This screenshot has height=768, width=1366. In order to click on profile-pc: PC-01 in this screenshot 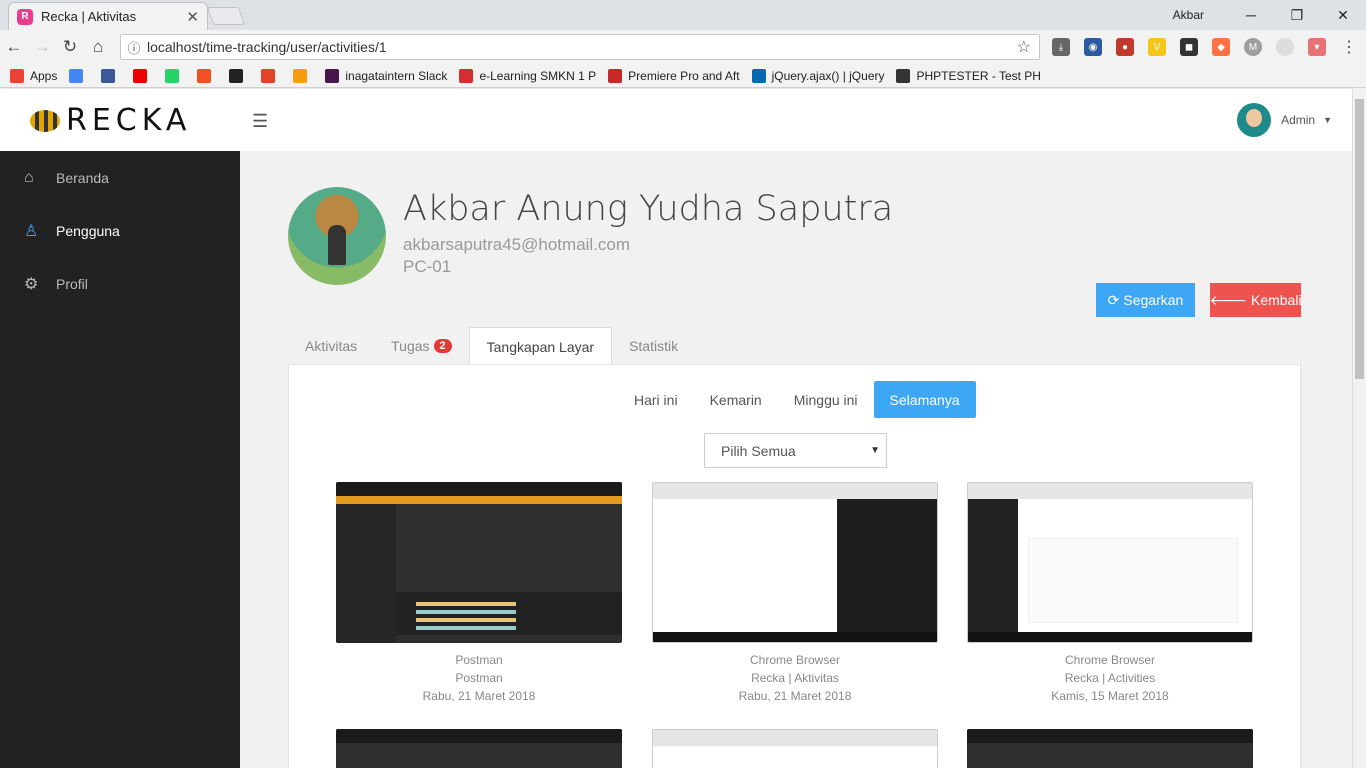, I will do `click(427, 266)`.